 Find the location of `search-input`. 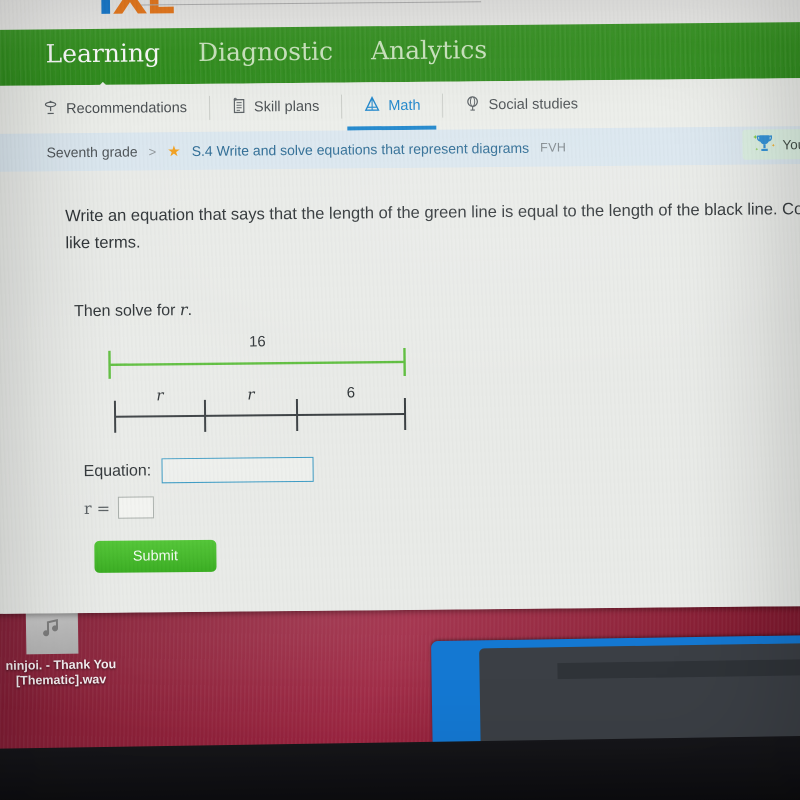

search-input is located at coordinates (313, 1).